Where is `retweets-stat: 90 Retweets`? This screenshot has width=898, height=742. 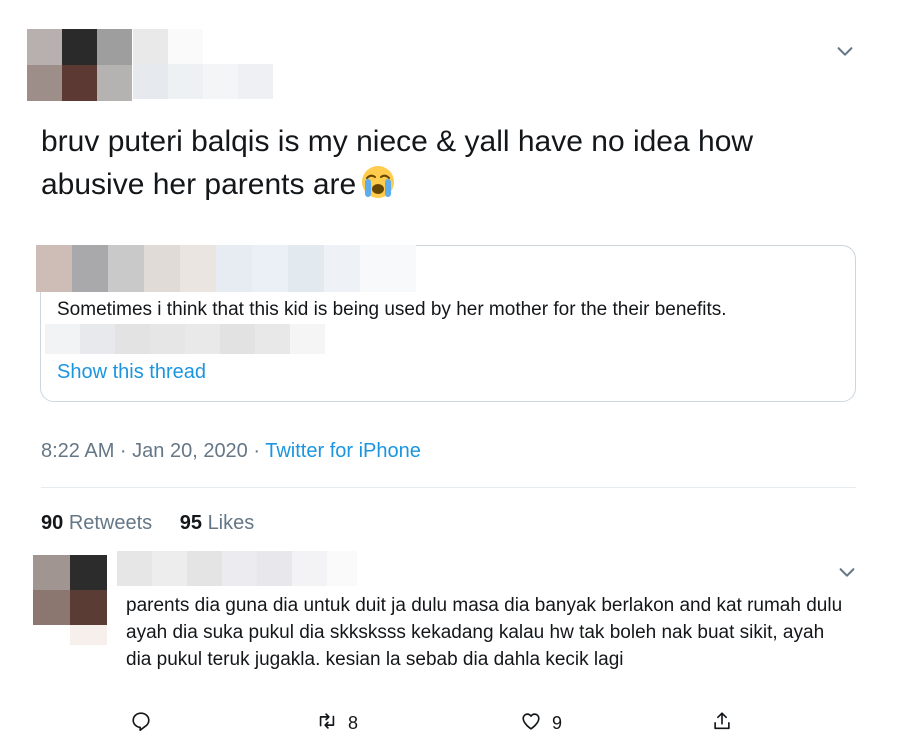 retweets-stat: 90 Retweets is located at coordinates (96, 523).